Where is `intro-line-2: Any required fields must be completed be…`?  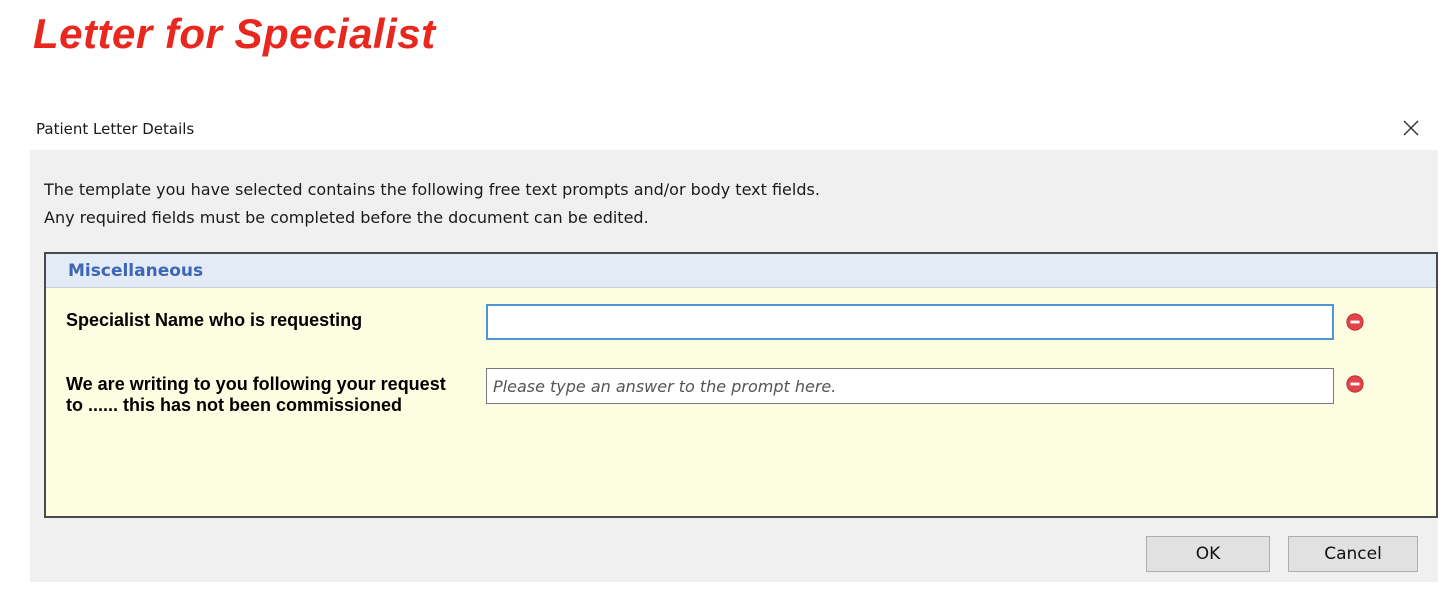 intro-line-2: Any required fields must be completed be… is located at coordinates (346, 217).